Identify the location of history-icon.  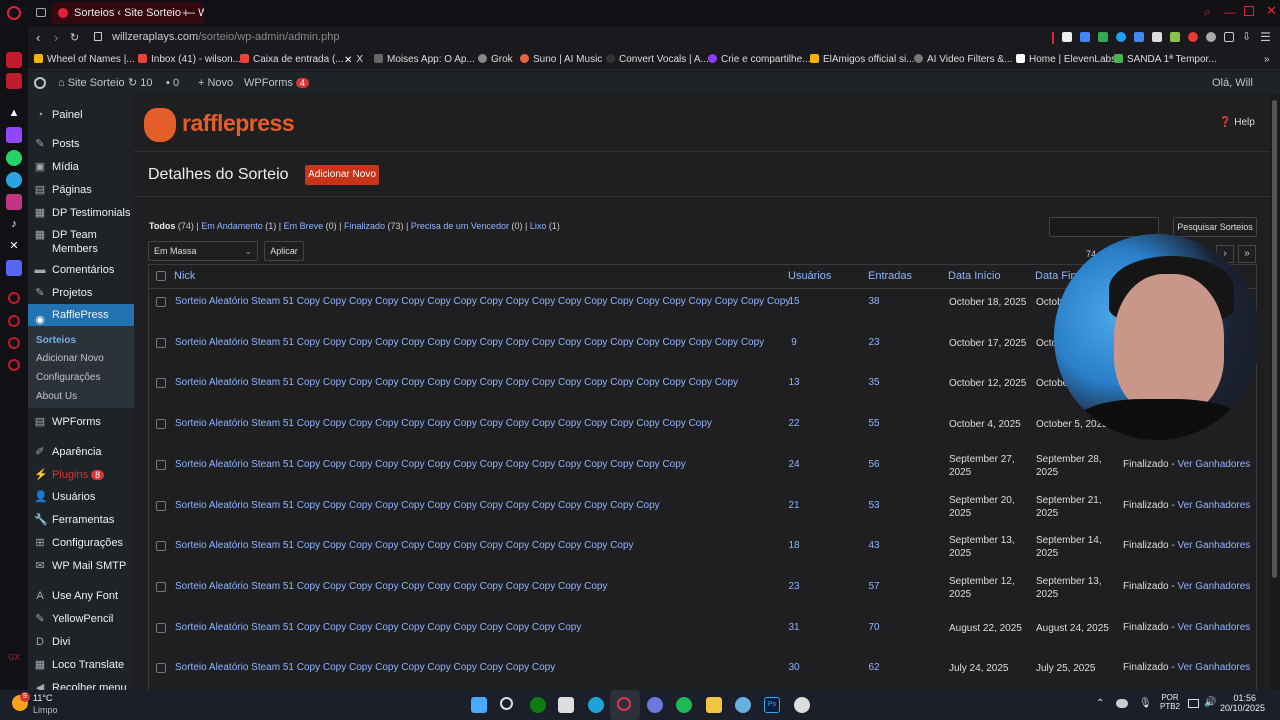
(14, 321).